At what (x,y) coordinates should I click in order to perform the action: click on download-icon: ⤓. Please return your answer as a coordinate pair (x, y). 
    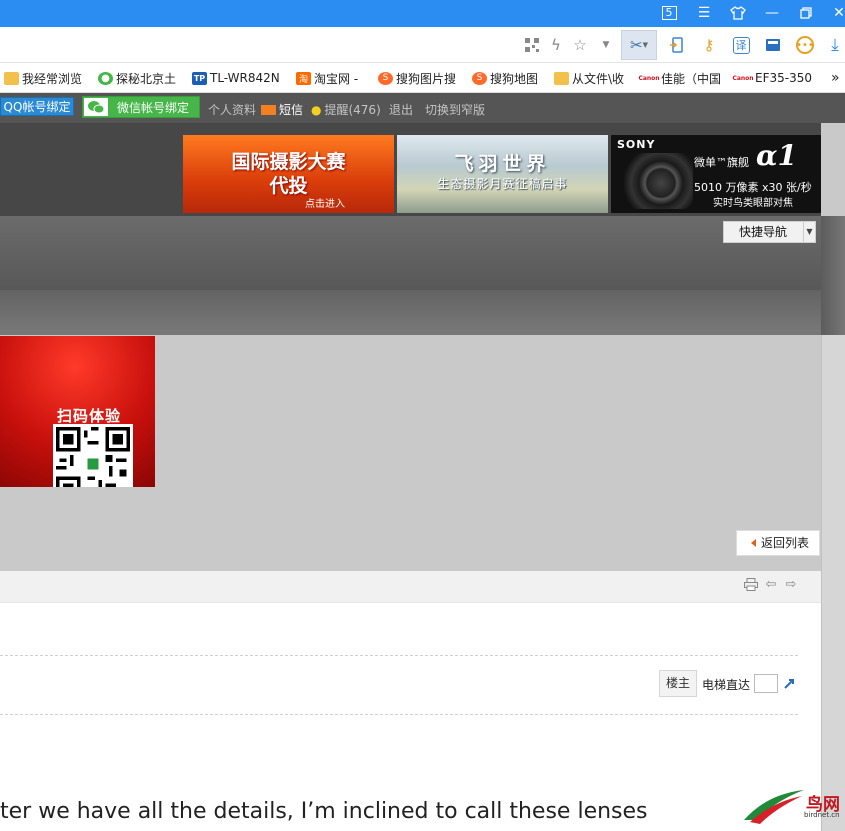
    Looking at the image, I should click on (835, 45).